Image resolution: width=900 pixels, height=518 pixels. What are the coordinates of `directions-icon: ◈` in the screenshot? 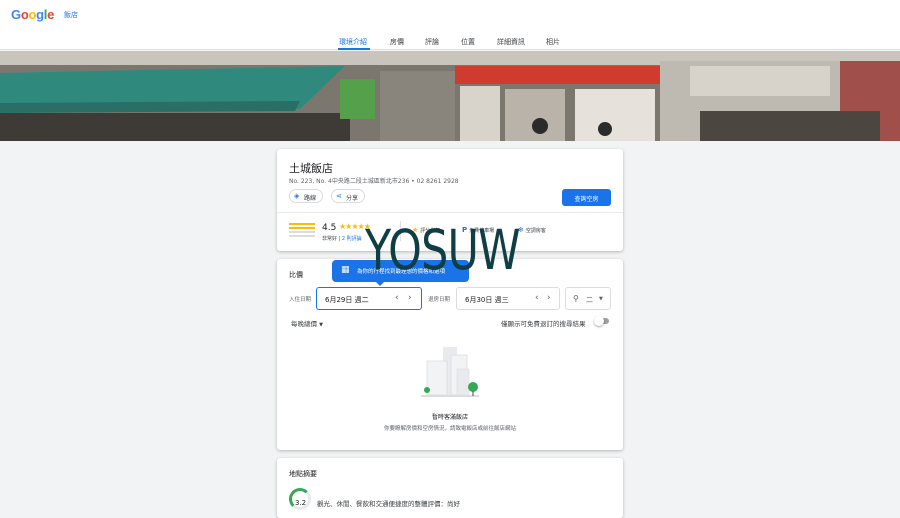 It's located at (297, 196).